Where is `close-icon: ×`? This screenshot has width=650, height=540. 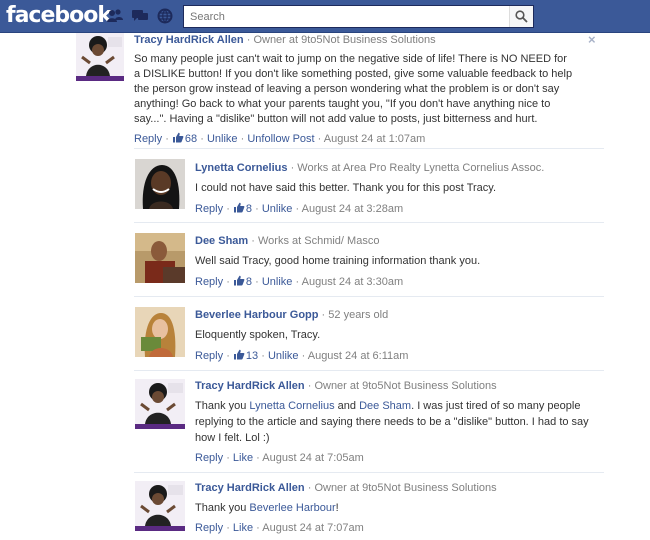
close-icon: × is located at coordinates (594, 39).